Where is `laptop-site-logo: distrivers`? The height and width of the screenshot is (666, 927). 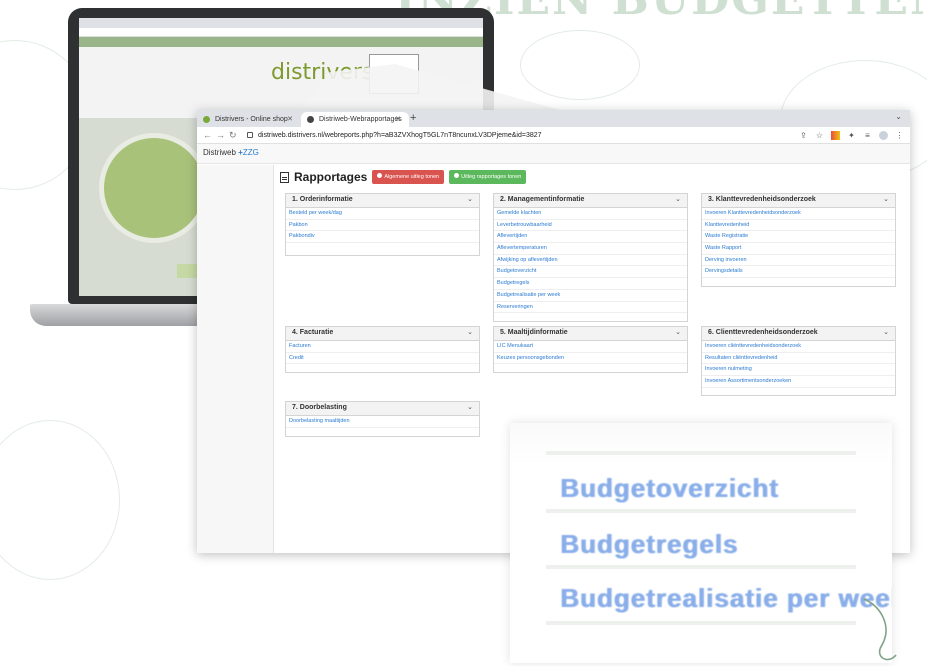 laptop-site-logo: distrivers is located at coordinates (322, 72).